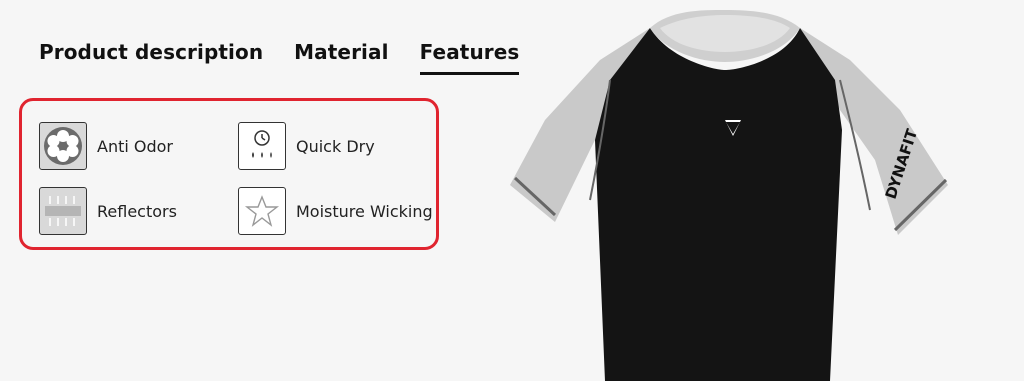  I want to click on feature-reflectors: Reflectors, so click(108, 211).